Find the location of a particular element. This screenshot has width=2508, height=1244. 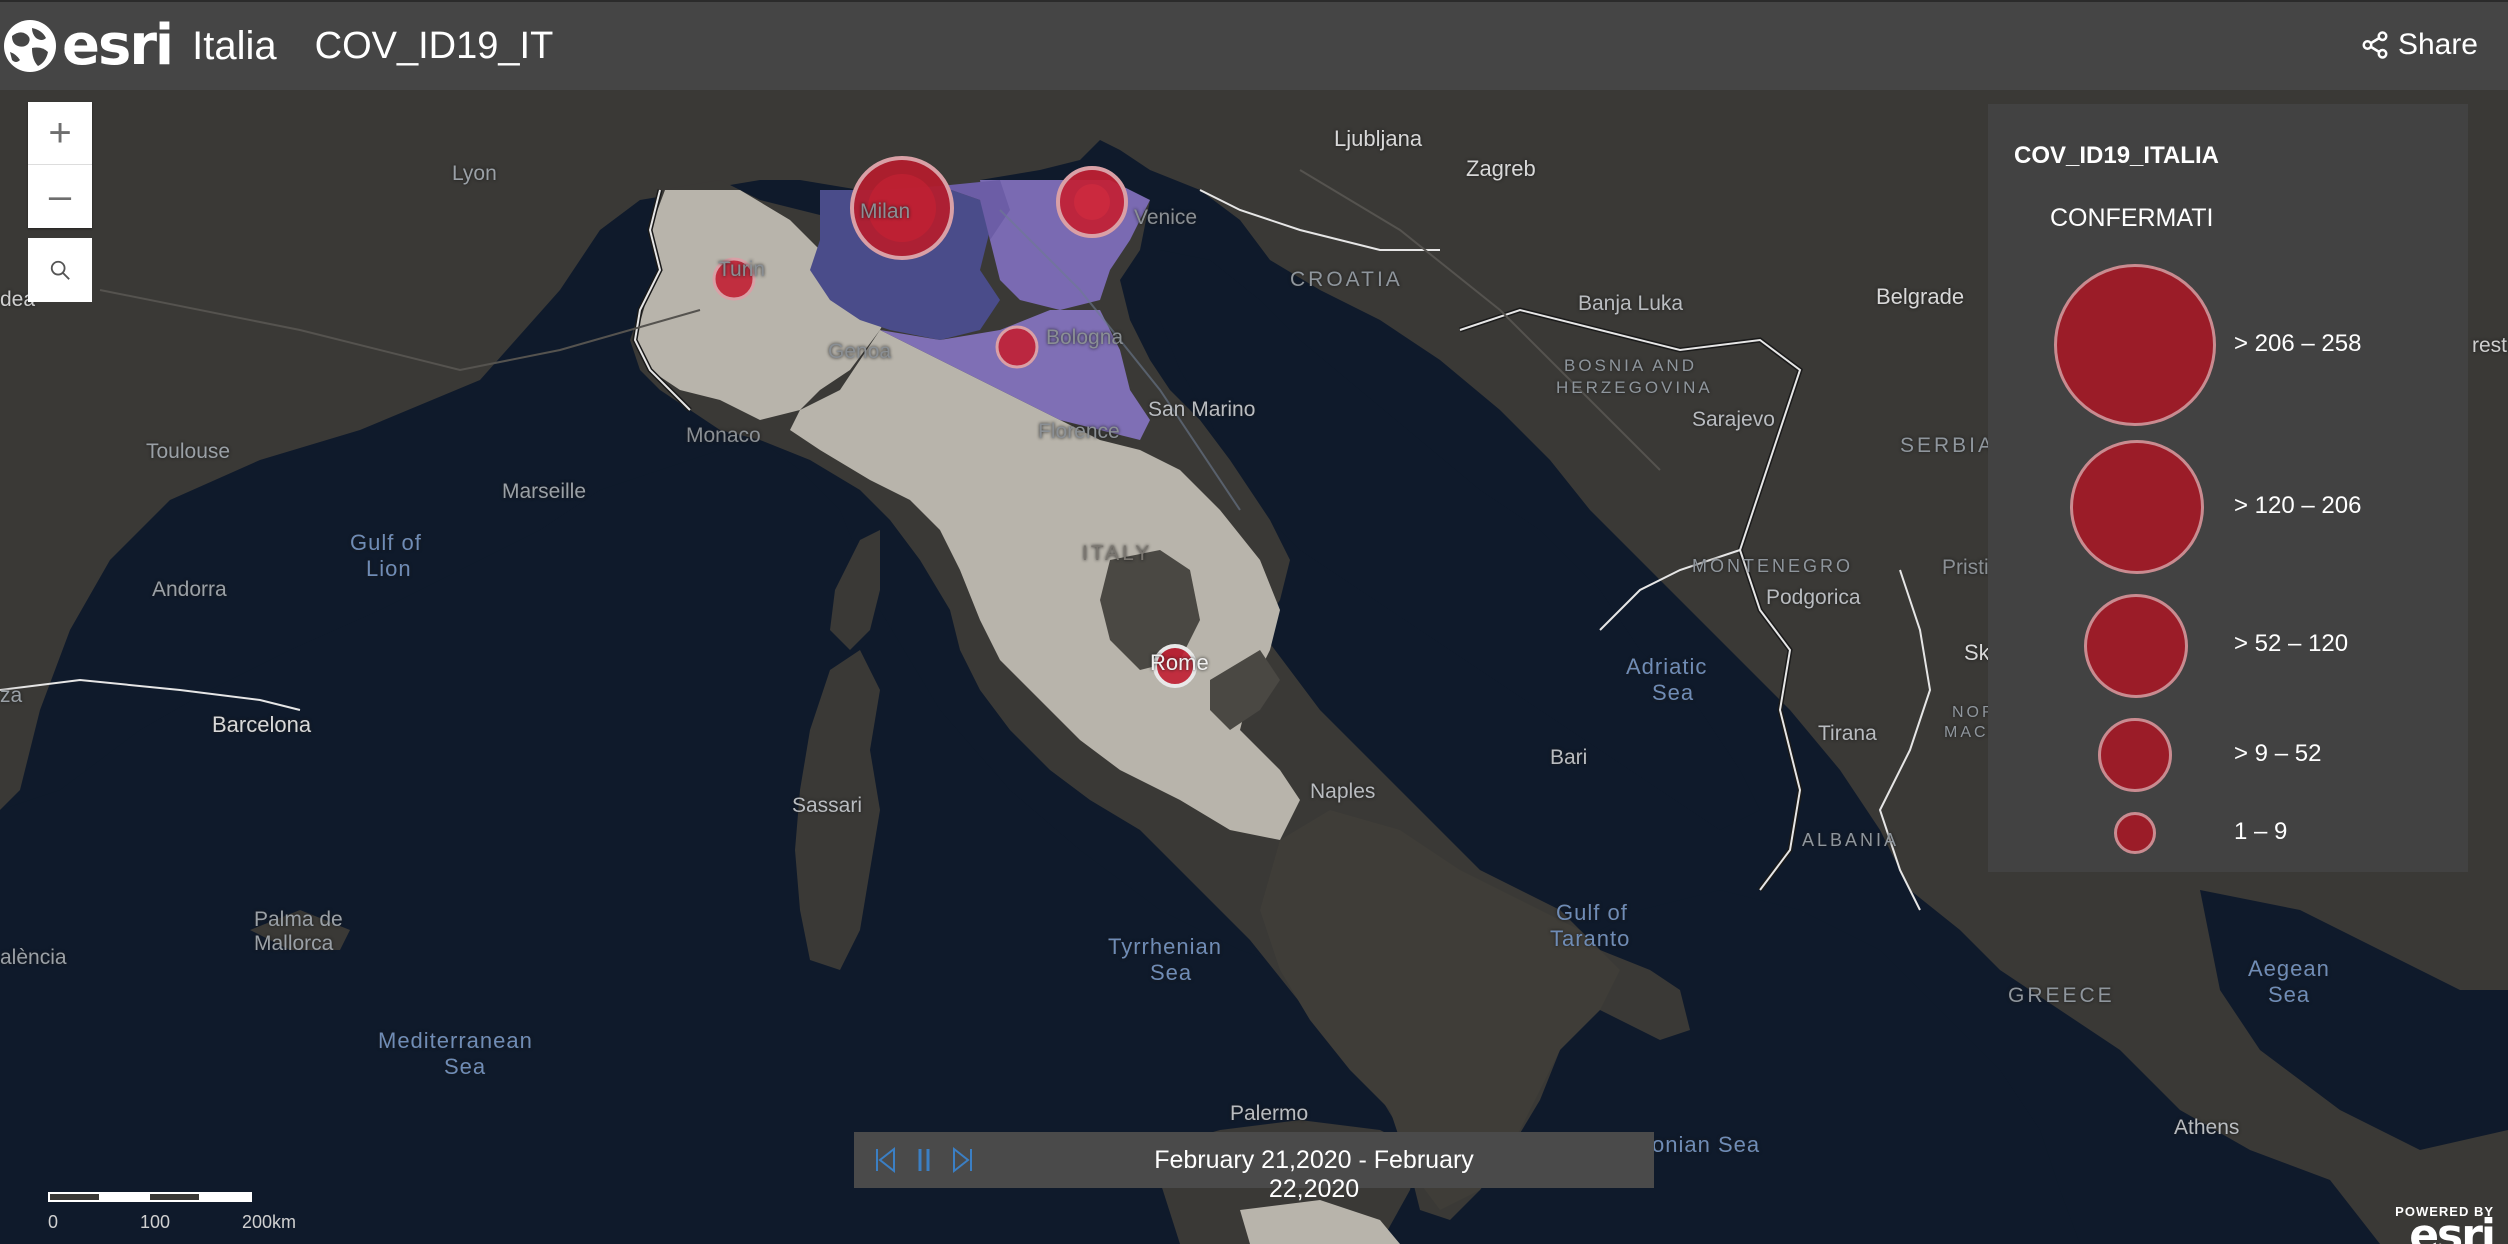

map-label: za is located at coordinates (11, 695).